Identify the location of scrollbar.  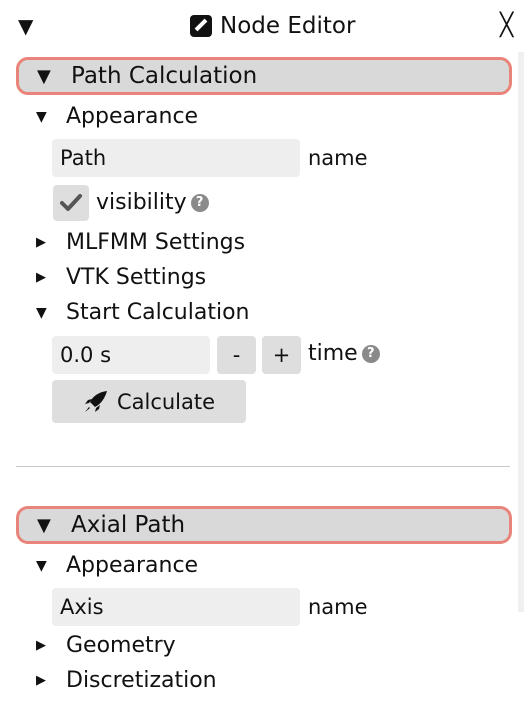
(521, 332).